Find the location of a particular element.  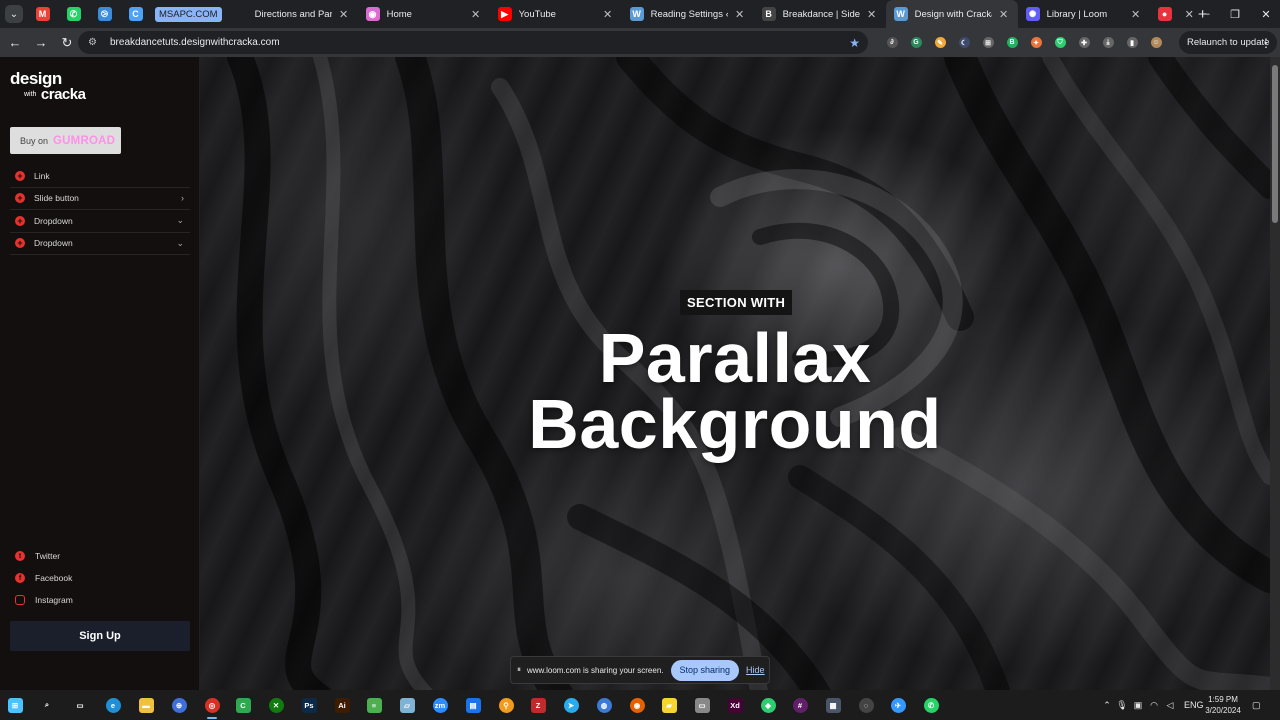

calculator-icon: ▦ is located at coordinates (833, 705).